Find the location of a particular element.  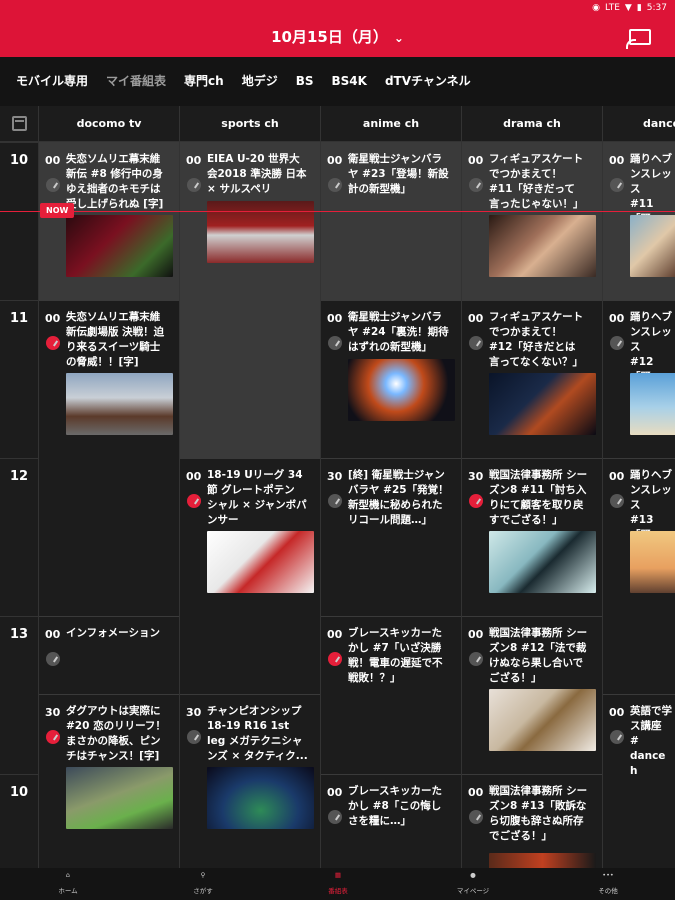

channel-tabs: モバイル専用 マイ番組表 専門ch 地デジ BS BS4K dTVチャンネル is located at coordinates (337, 81).